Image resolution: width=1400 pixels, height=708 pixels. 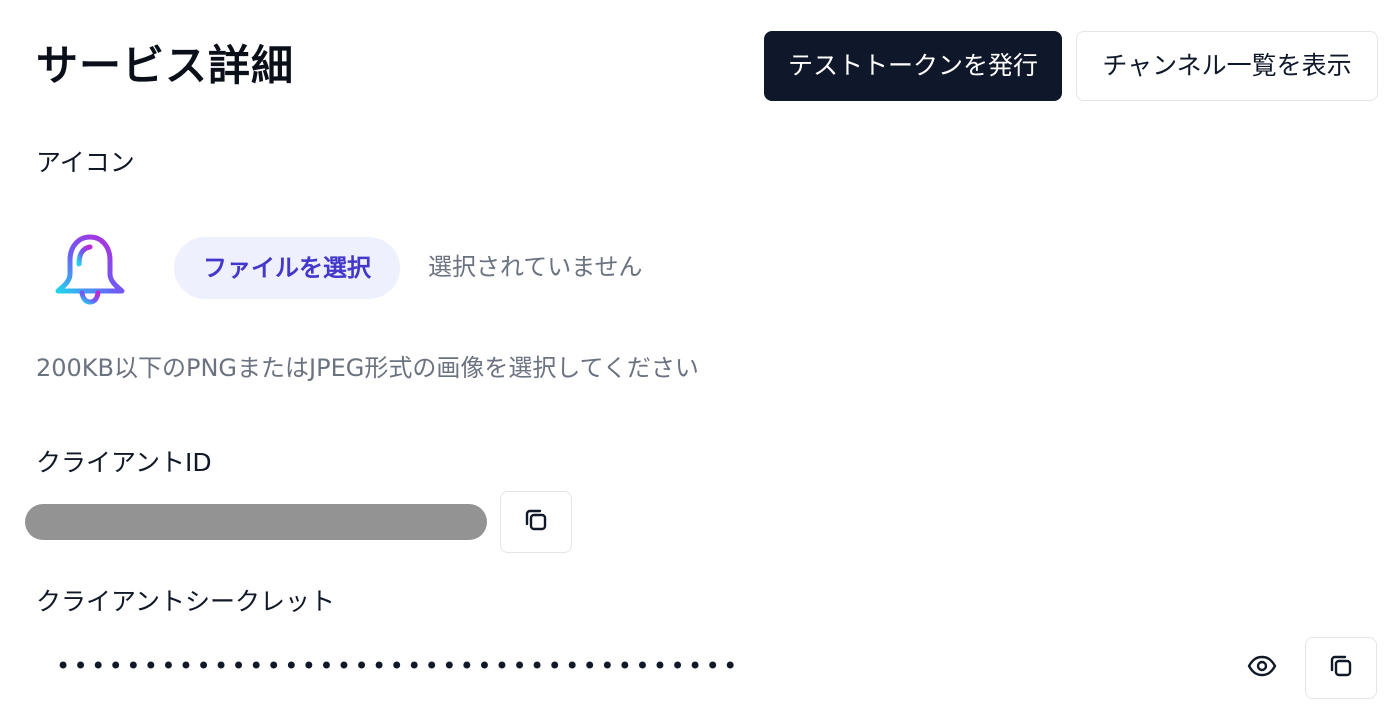 I want to click on client-secret-label: クライアントシークレット, so click(x=186, y=601).